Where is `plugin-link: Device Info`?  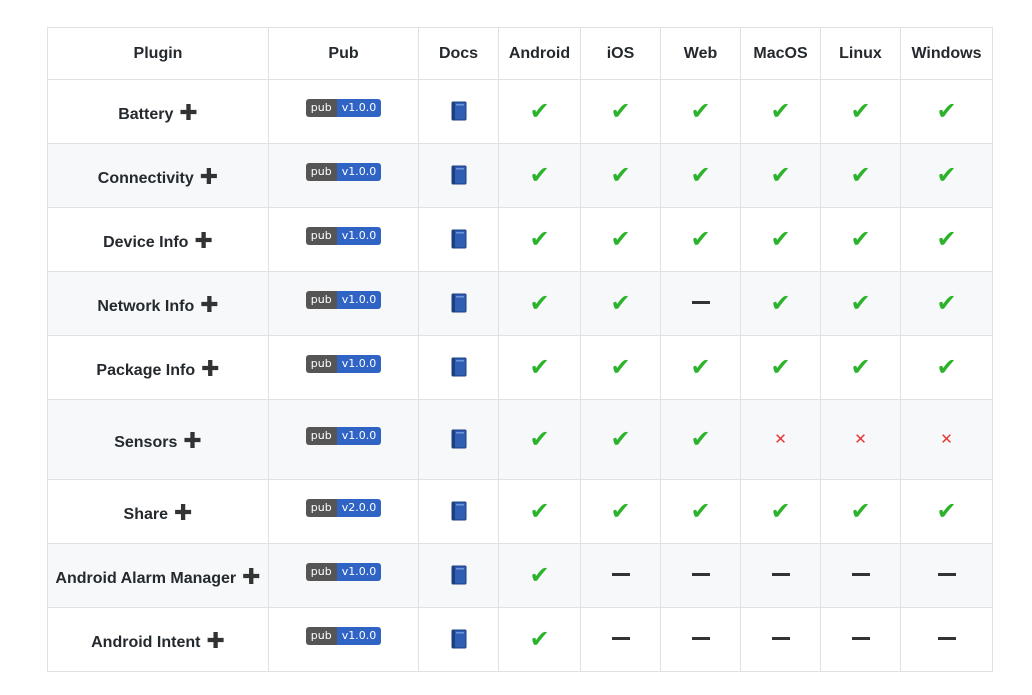 plugin-link: Device Info is located at coordinates (145, 242).